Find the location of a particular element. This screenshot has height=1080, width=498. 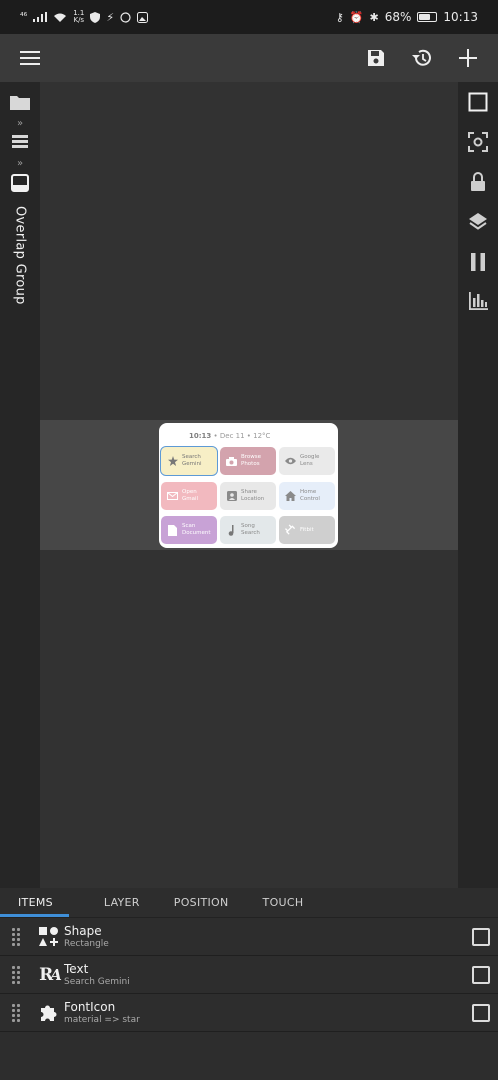

tile-share-location: Share Location is located at coordinates (248, 496).